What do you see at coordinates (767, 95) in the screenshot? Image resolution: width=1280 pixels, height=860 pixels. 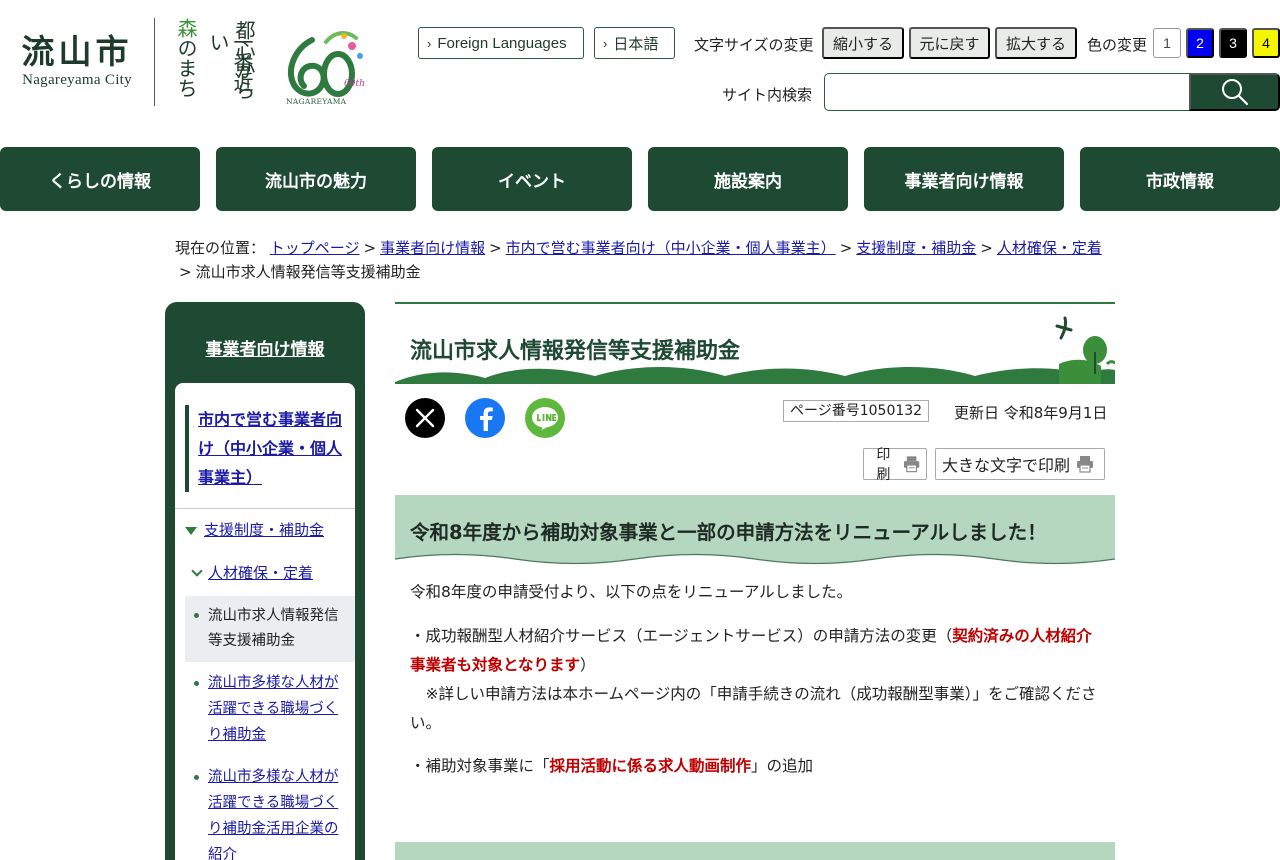 I see `search-label: サイト内検索` at bounding box center [767, 95].